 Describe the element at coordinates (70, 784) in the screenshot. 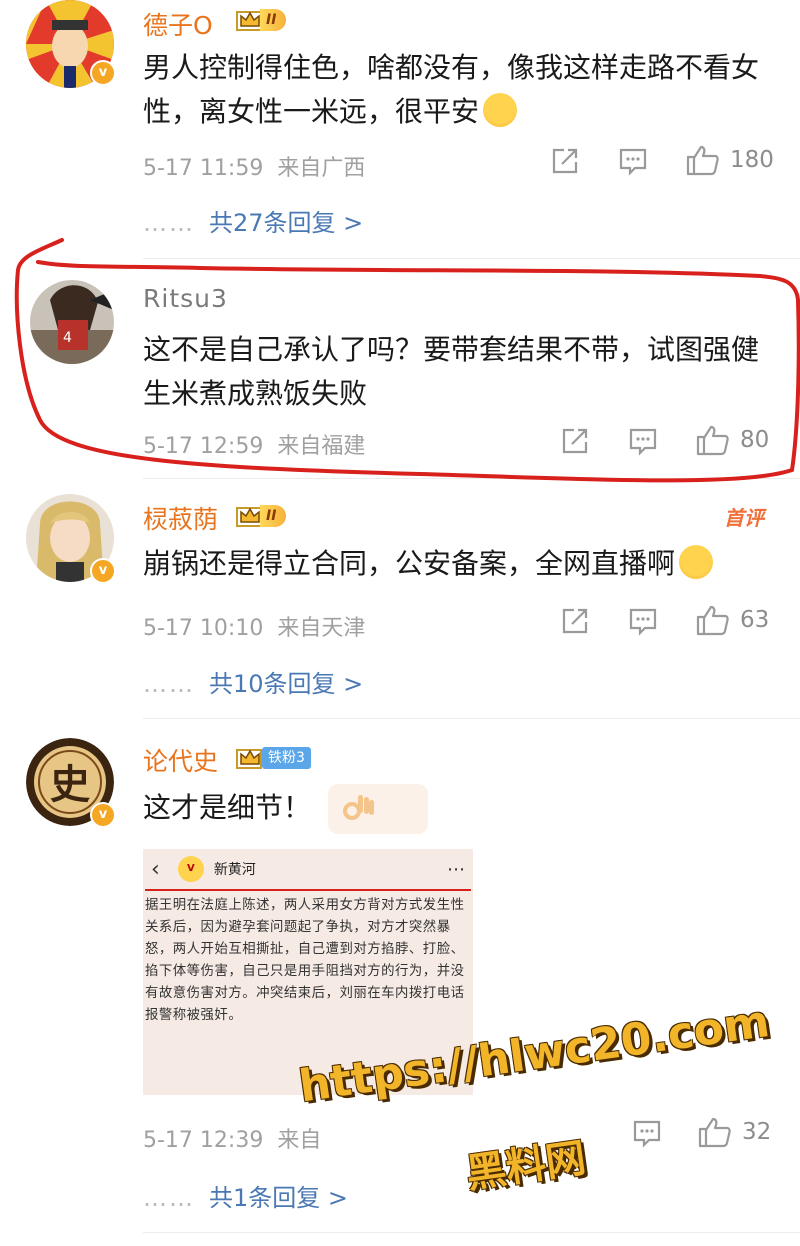

I see `svg-text: 史` at that location.